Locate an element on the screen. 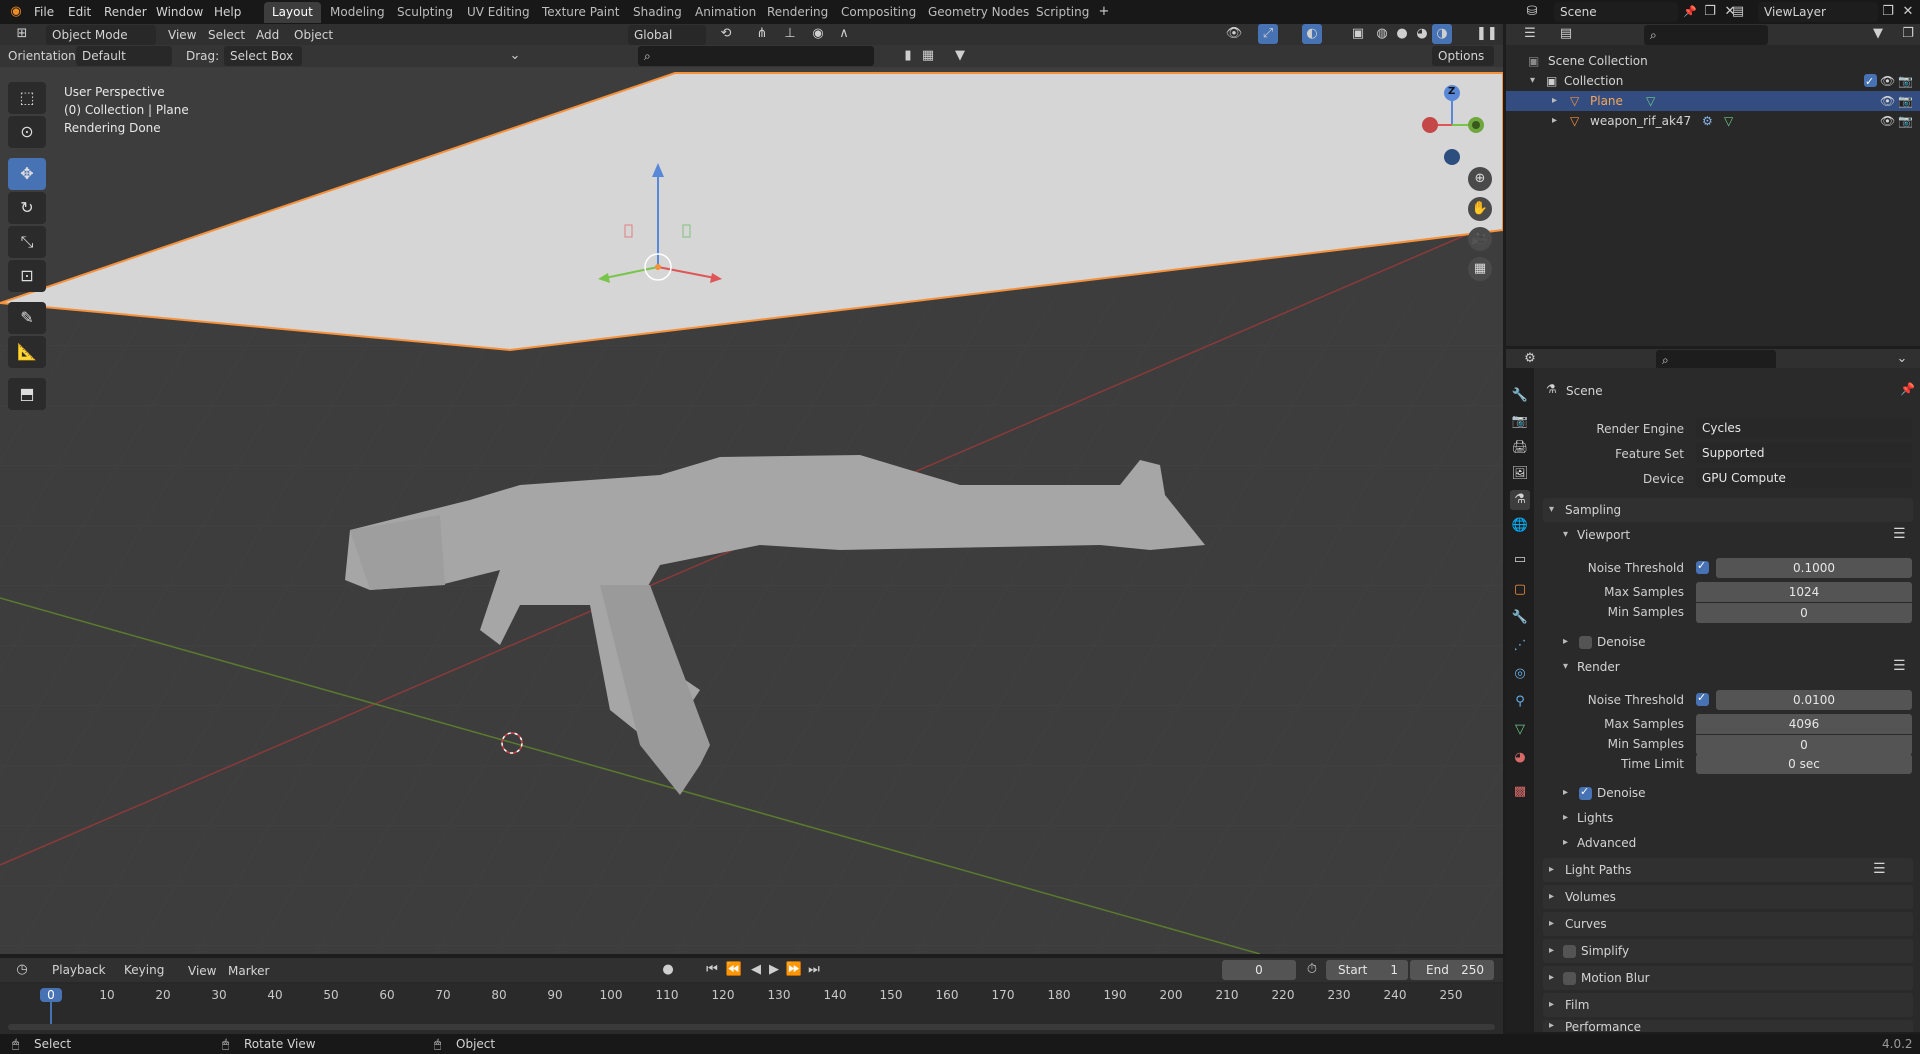  timeline-editor-icon: ◷ is located at coordinates (22, 970).